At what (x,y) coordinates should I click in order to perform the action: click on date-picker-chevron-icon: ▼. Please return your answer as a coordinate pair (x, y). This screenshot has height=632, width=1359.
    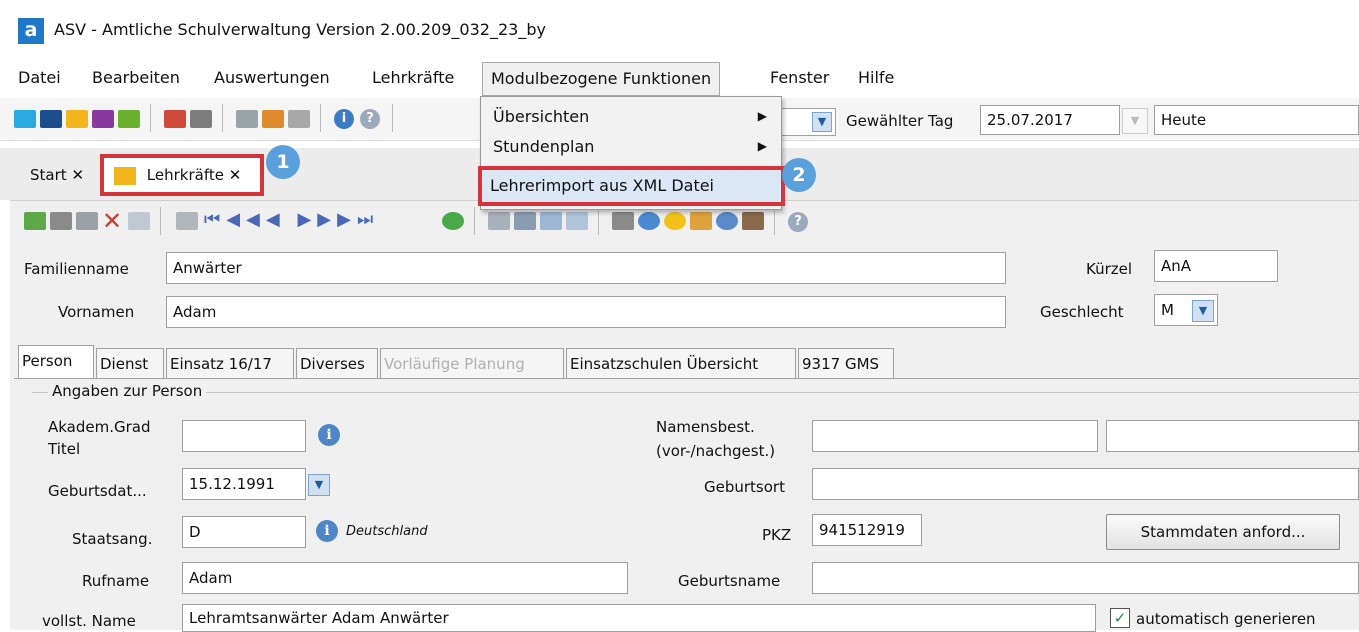
    Looking at the image, I should click on (1135, 121).